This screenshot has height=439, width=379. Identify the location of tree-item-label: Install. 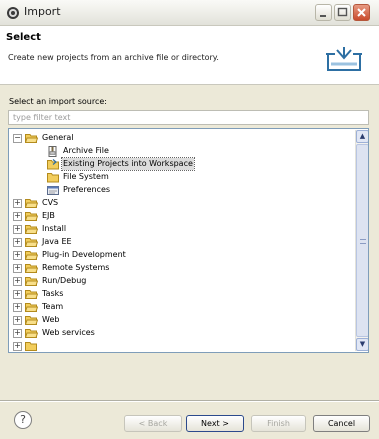
(54, 228).